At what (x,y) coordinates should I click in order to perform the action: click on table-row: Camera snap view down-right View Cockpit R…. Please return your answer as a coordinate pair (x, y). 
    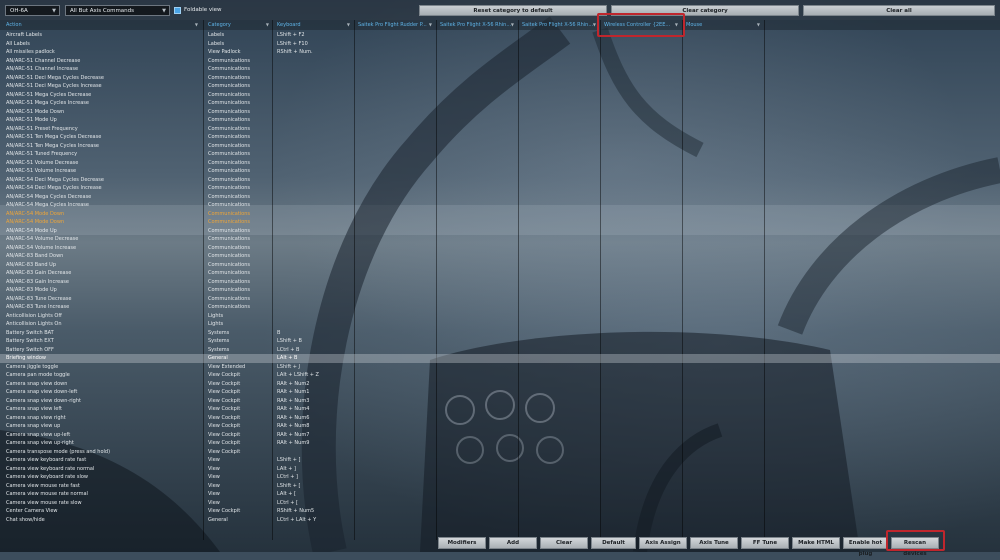
    Looking at the image, I should click on (500, 401).